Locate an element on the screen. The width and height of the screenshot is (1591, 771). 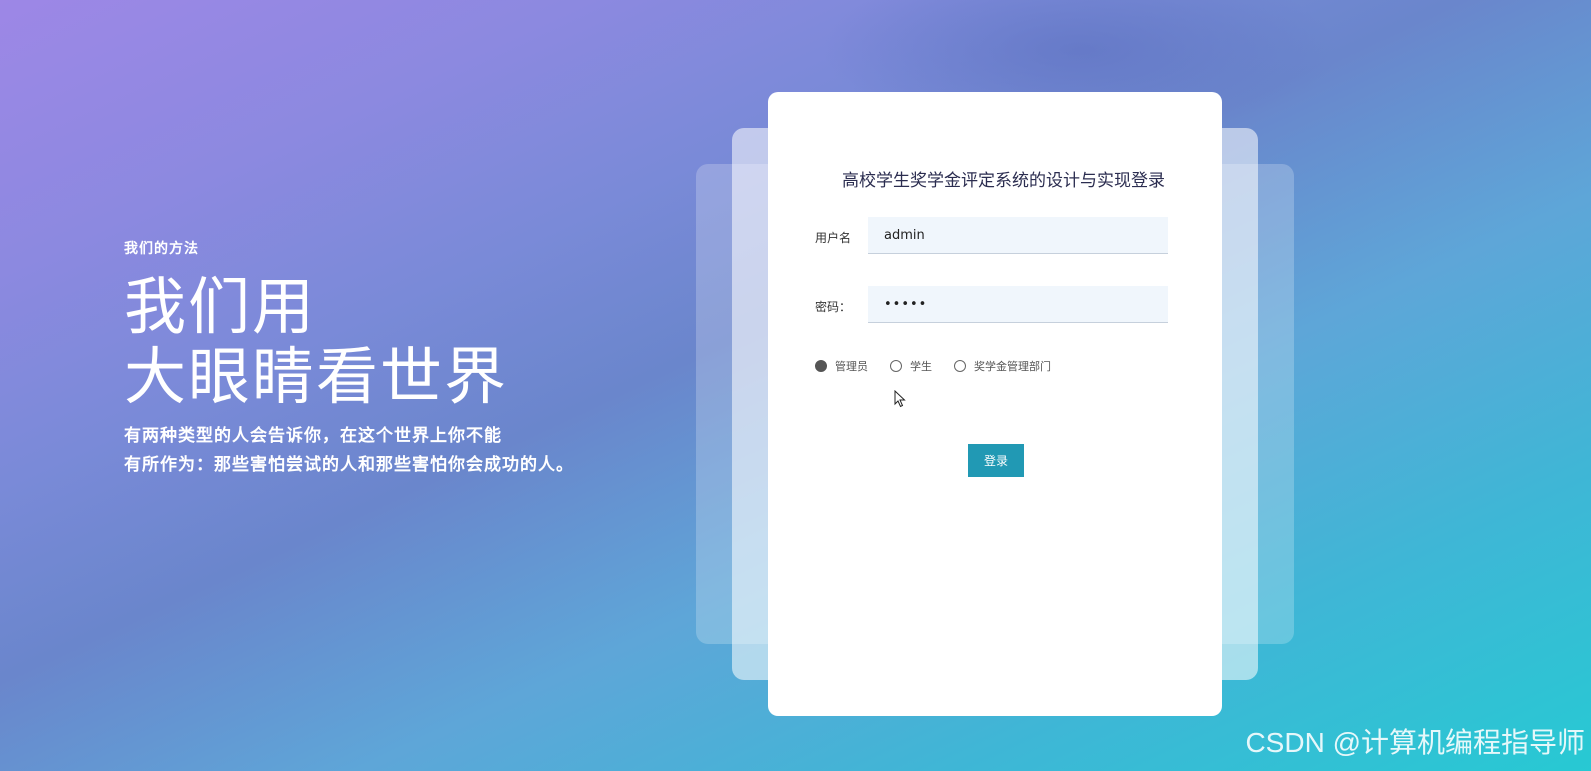
radio-scholarship-dept is located at coordinates (960, 366).